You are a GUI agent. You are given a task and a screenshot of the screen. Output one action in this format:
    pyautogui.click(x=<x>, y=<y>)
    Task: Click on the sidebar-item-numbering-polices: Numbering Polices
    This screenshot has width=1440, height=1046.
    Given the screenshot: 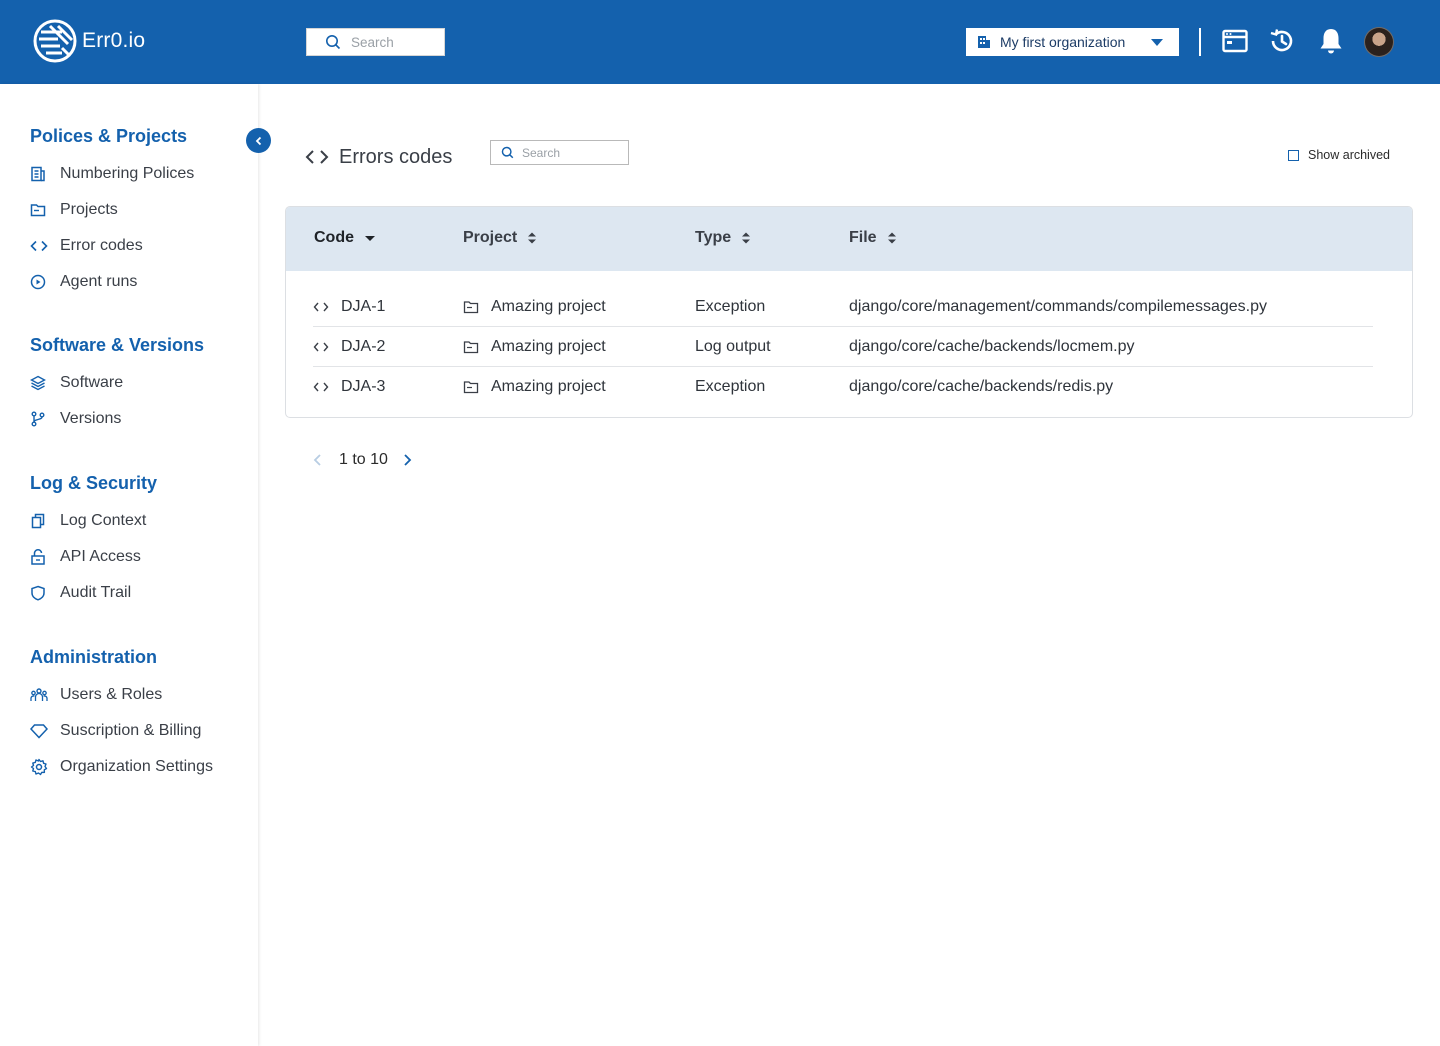 What is the action you would take?
    pyautogui.click(x=112, y=174)
    